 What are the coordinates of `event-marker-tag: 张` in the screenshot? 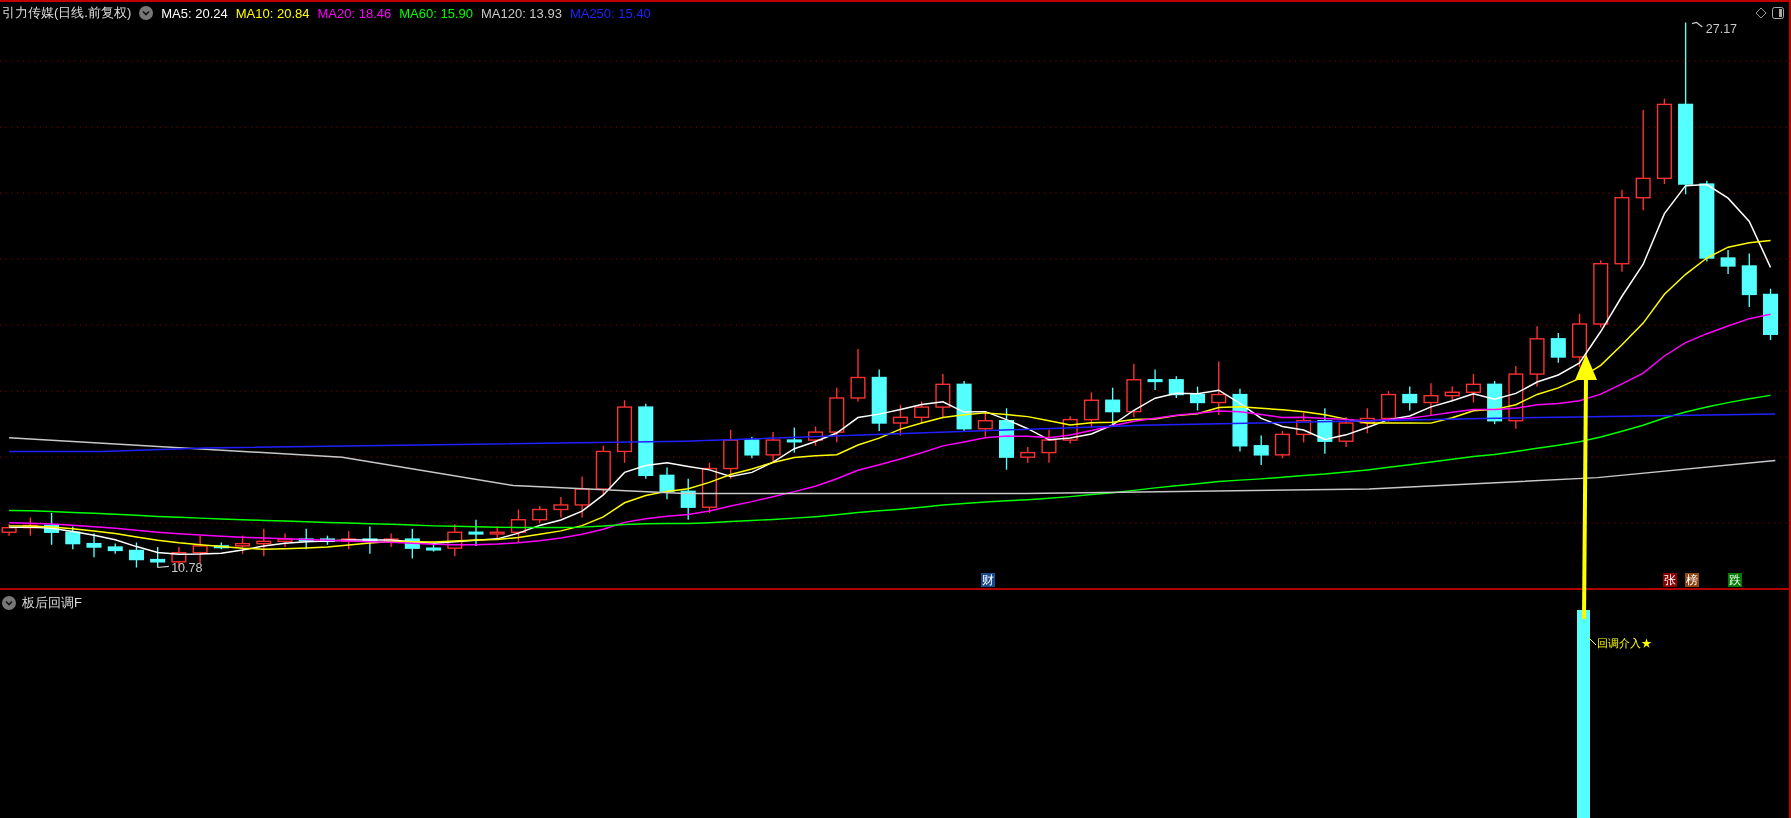 It's located at (1670, 580).